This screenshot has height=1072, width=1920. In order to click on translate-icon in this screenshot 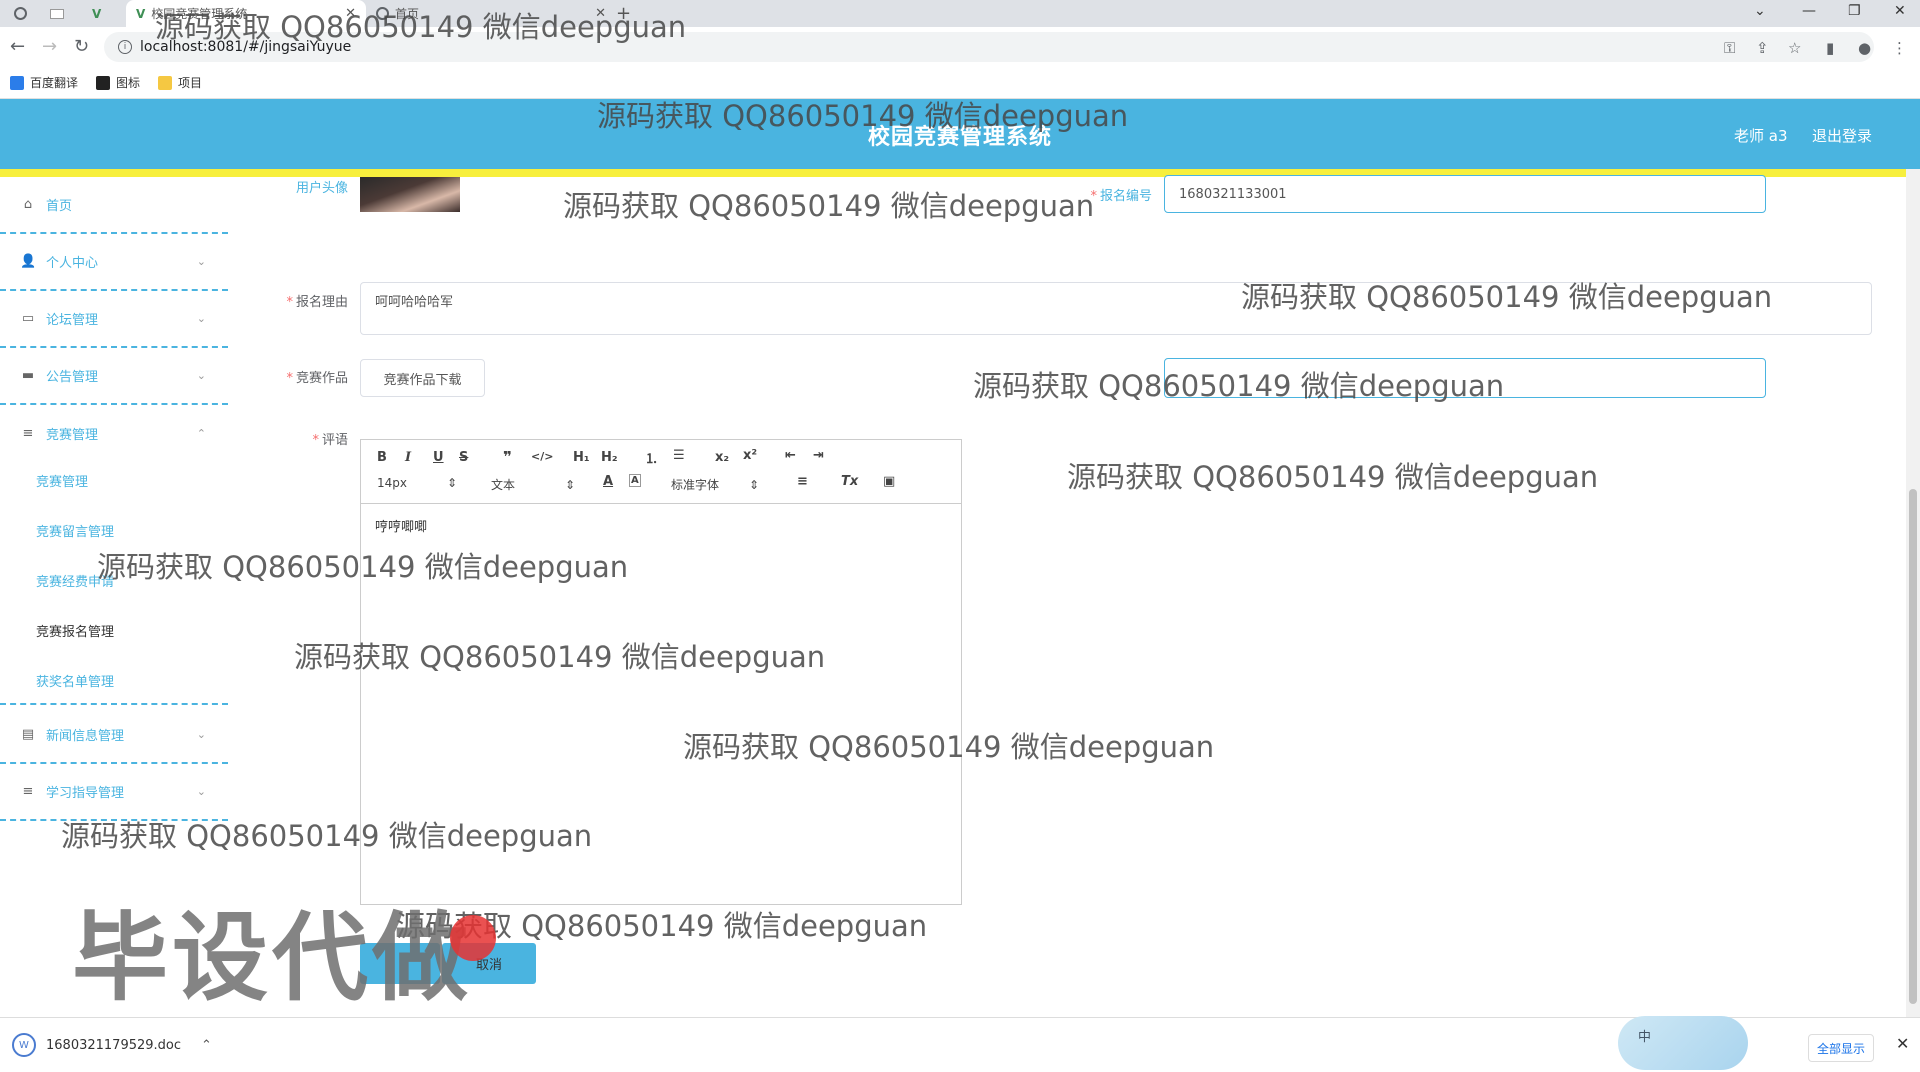, I will do `click(17, 82)`.